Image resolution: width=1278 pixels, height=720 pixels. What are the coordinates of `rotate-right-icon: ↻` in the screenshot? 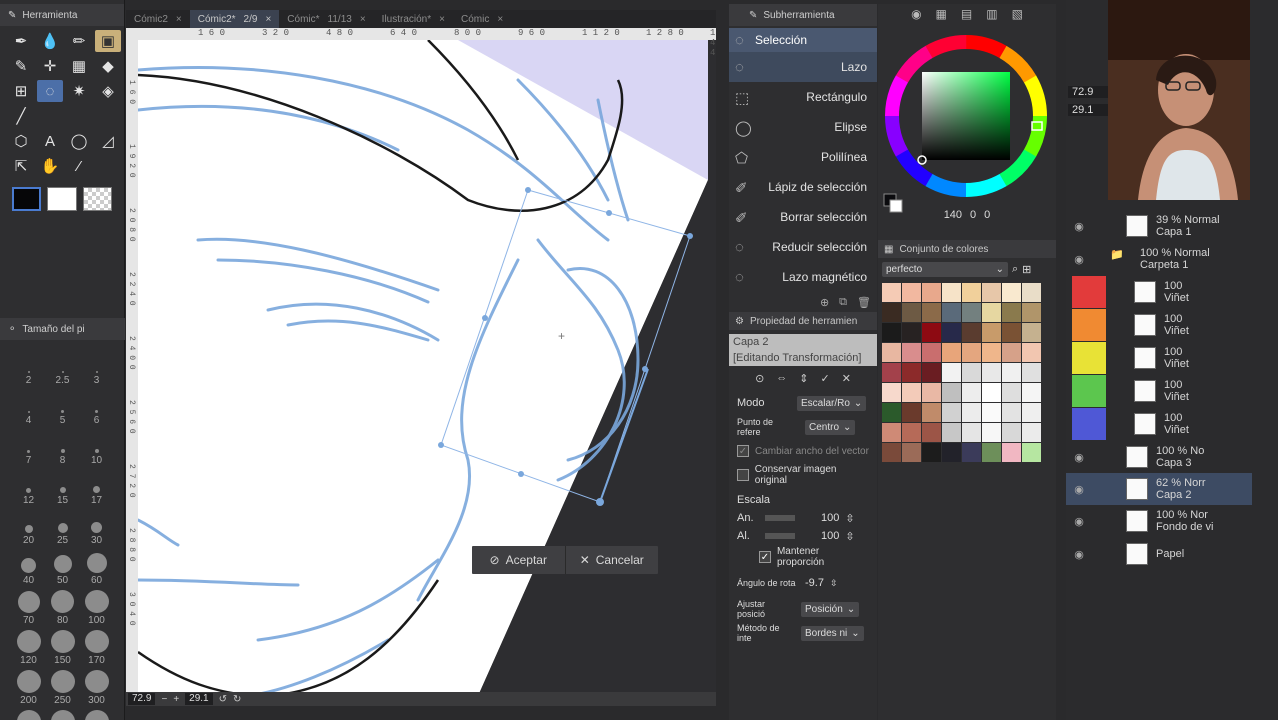 It's located at (237, 699).